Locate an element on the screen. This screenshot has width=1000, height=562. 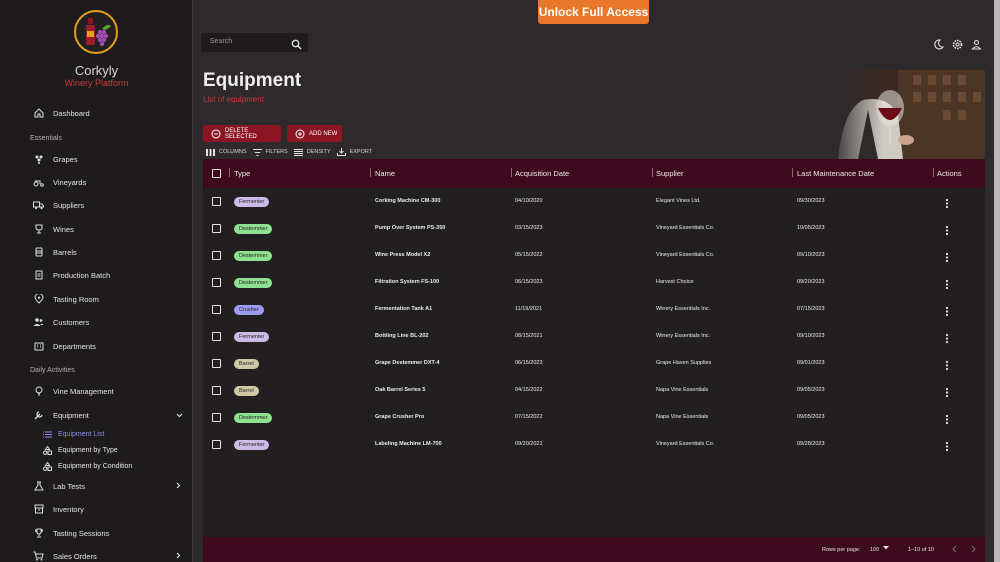
sidebar-item-label: Vine Management is located at coordinates (83, 391).